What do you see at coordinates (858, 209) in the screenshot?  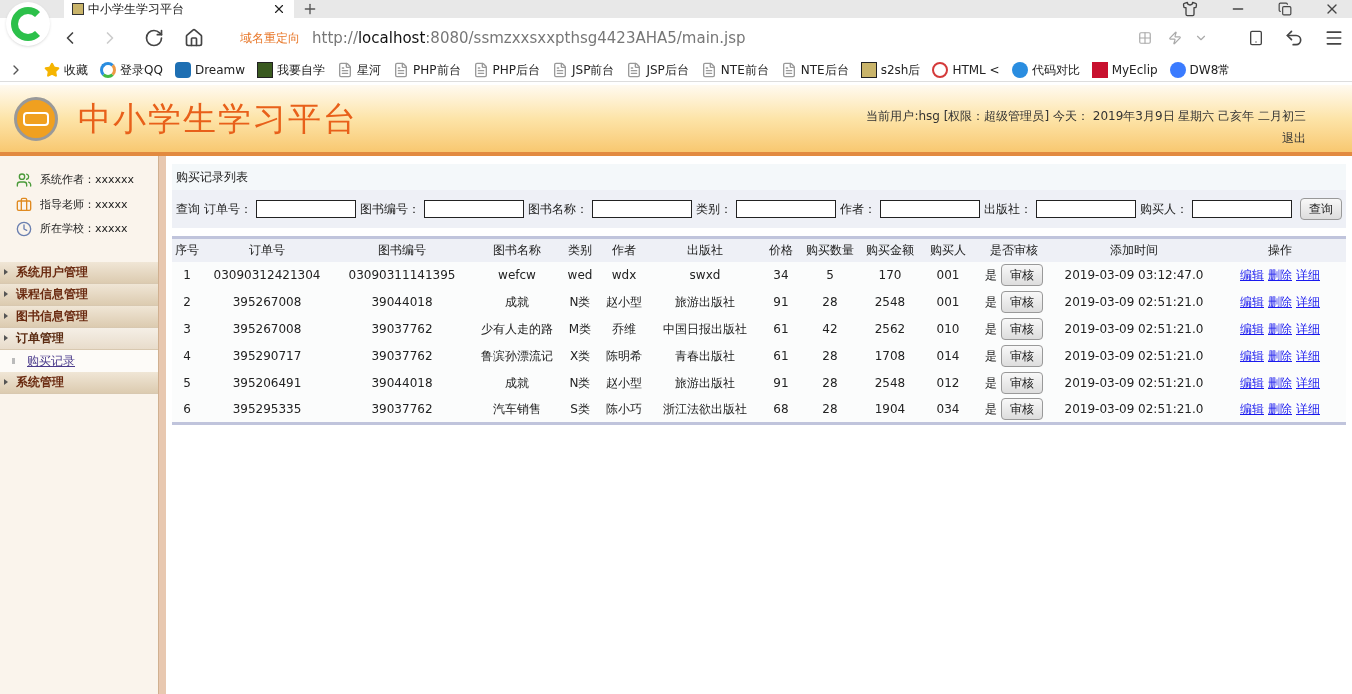 I see `field-label: 作者：` at bounding box center [858, 209].